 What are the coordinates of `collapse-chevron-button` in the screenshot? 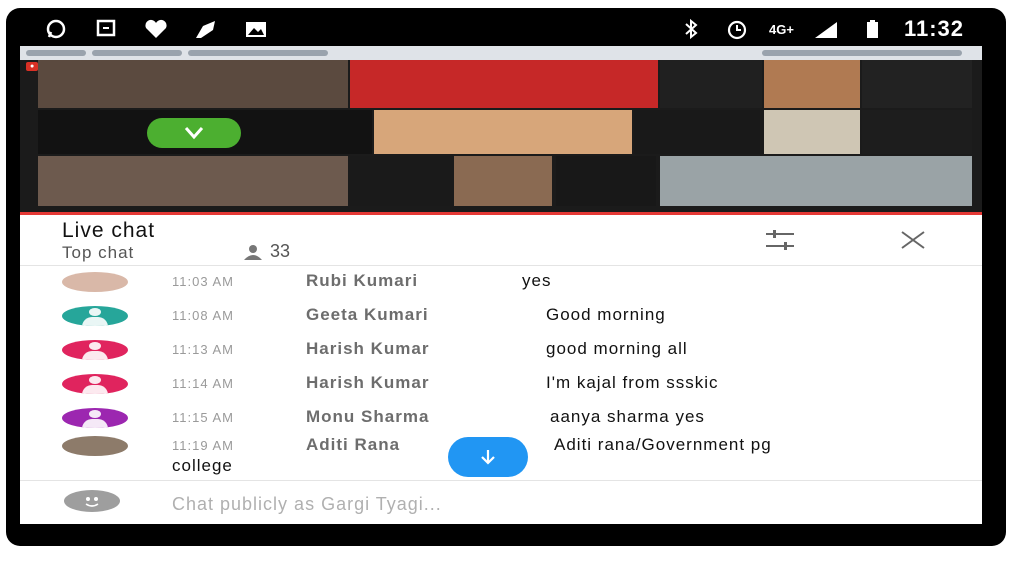 It's located at (194, 133).